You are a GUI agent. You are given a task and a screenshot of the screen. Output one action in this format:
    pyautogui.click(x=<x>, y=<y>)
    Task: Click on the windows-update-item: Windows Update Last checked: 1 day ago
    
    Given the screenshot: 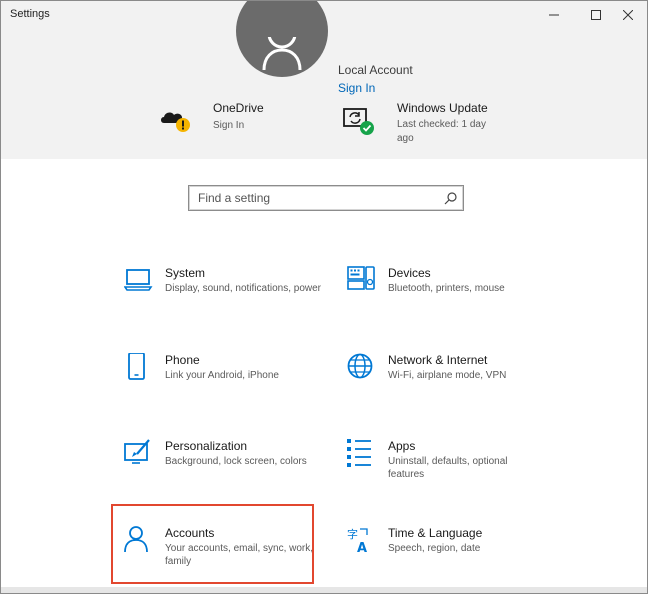 What is the action you would take?
    pyautogui.click(x=422, y=125)
    